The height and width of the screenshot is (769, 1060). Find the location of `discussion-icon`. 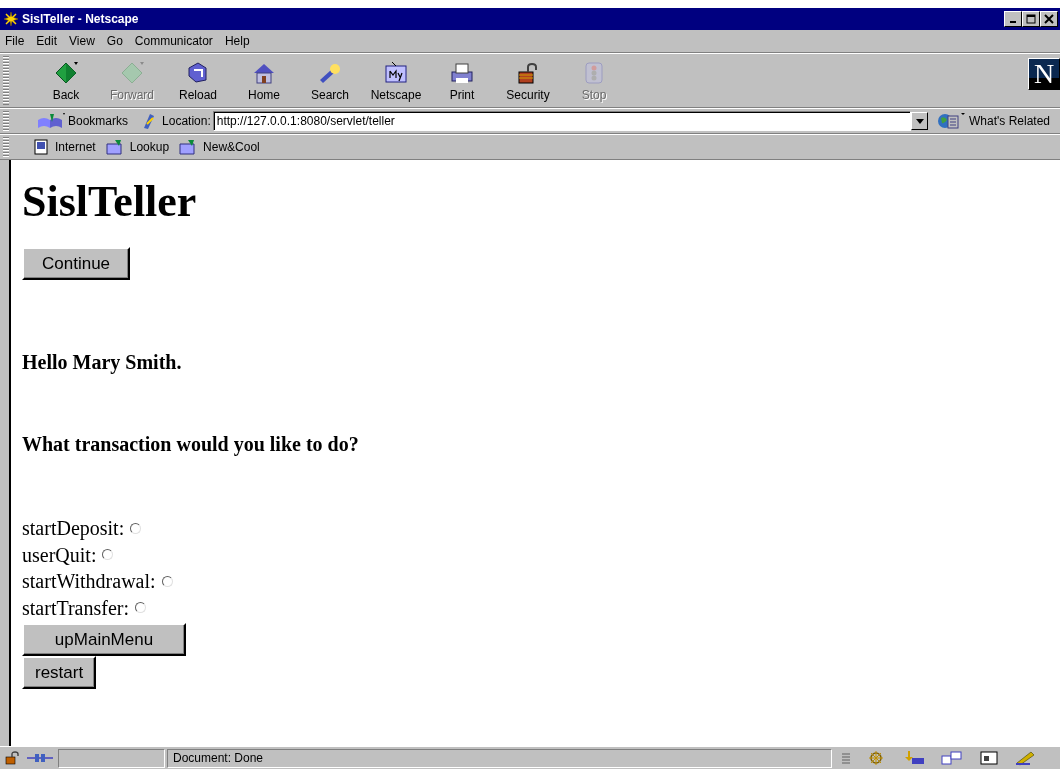

discussion-icon is located at coordinates (952, 758).